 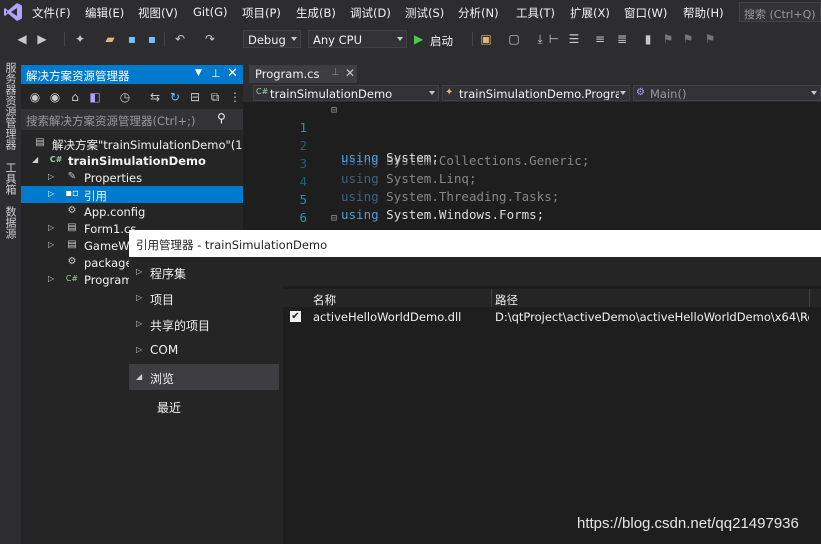 I want to click on refresh-icon: ↻, so click(x=175, y=97).